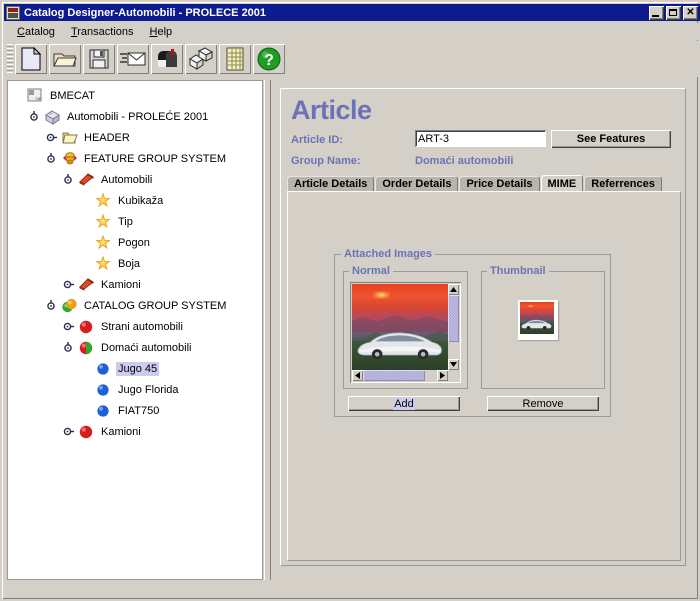 This screenshot has height=601, width=700. Describe the element at coordinates (155, 158) in the screenshot. I see `tree-node-label: FEATURE GROUP SYSTEM` at that location.